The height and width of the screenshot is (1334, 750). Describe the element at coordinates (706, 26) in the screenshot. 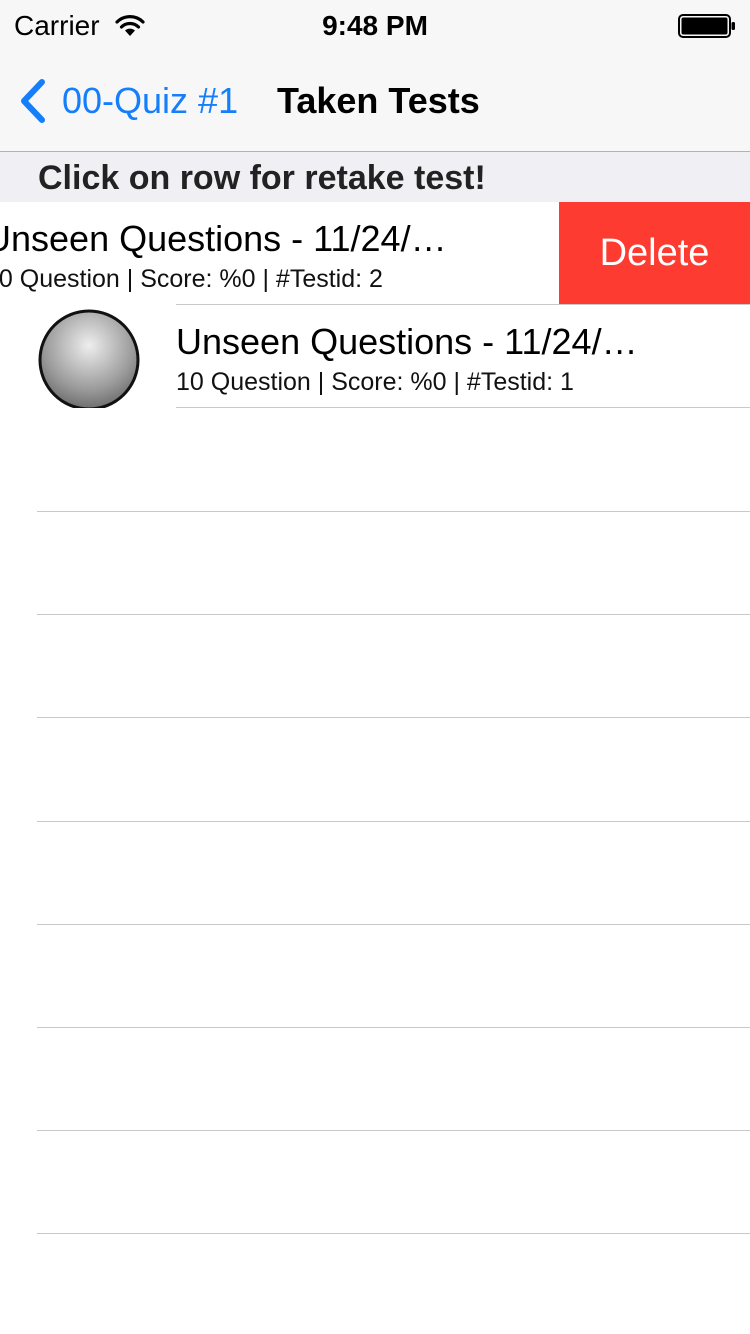

I see `battery-icon` at that location.